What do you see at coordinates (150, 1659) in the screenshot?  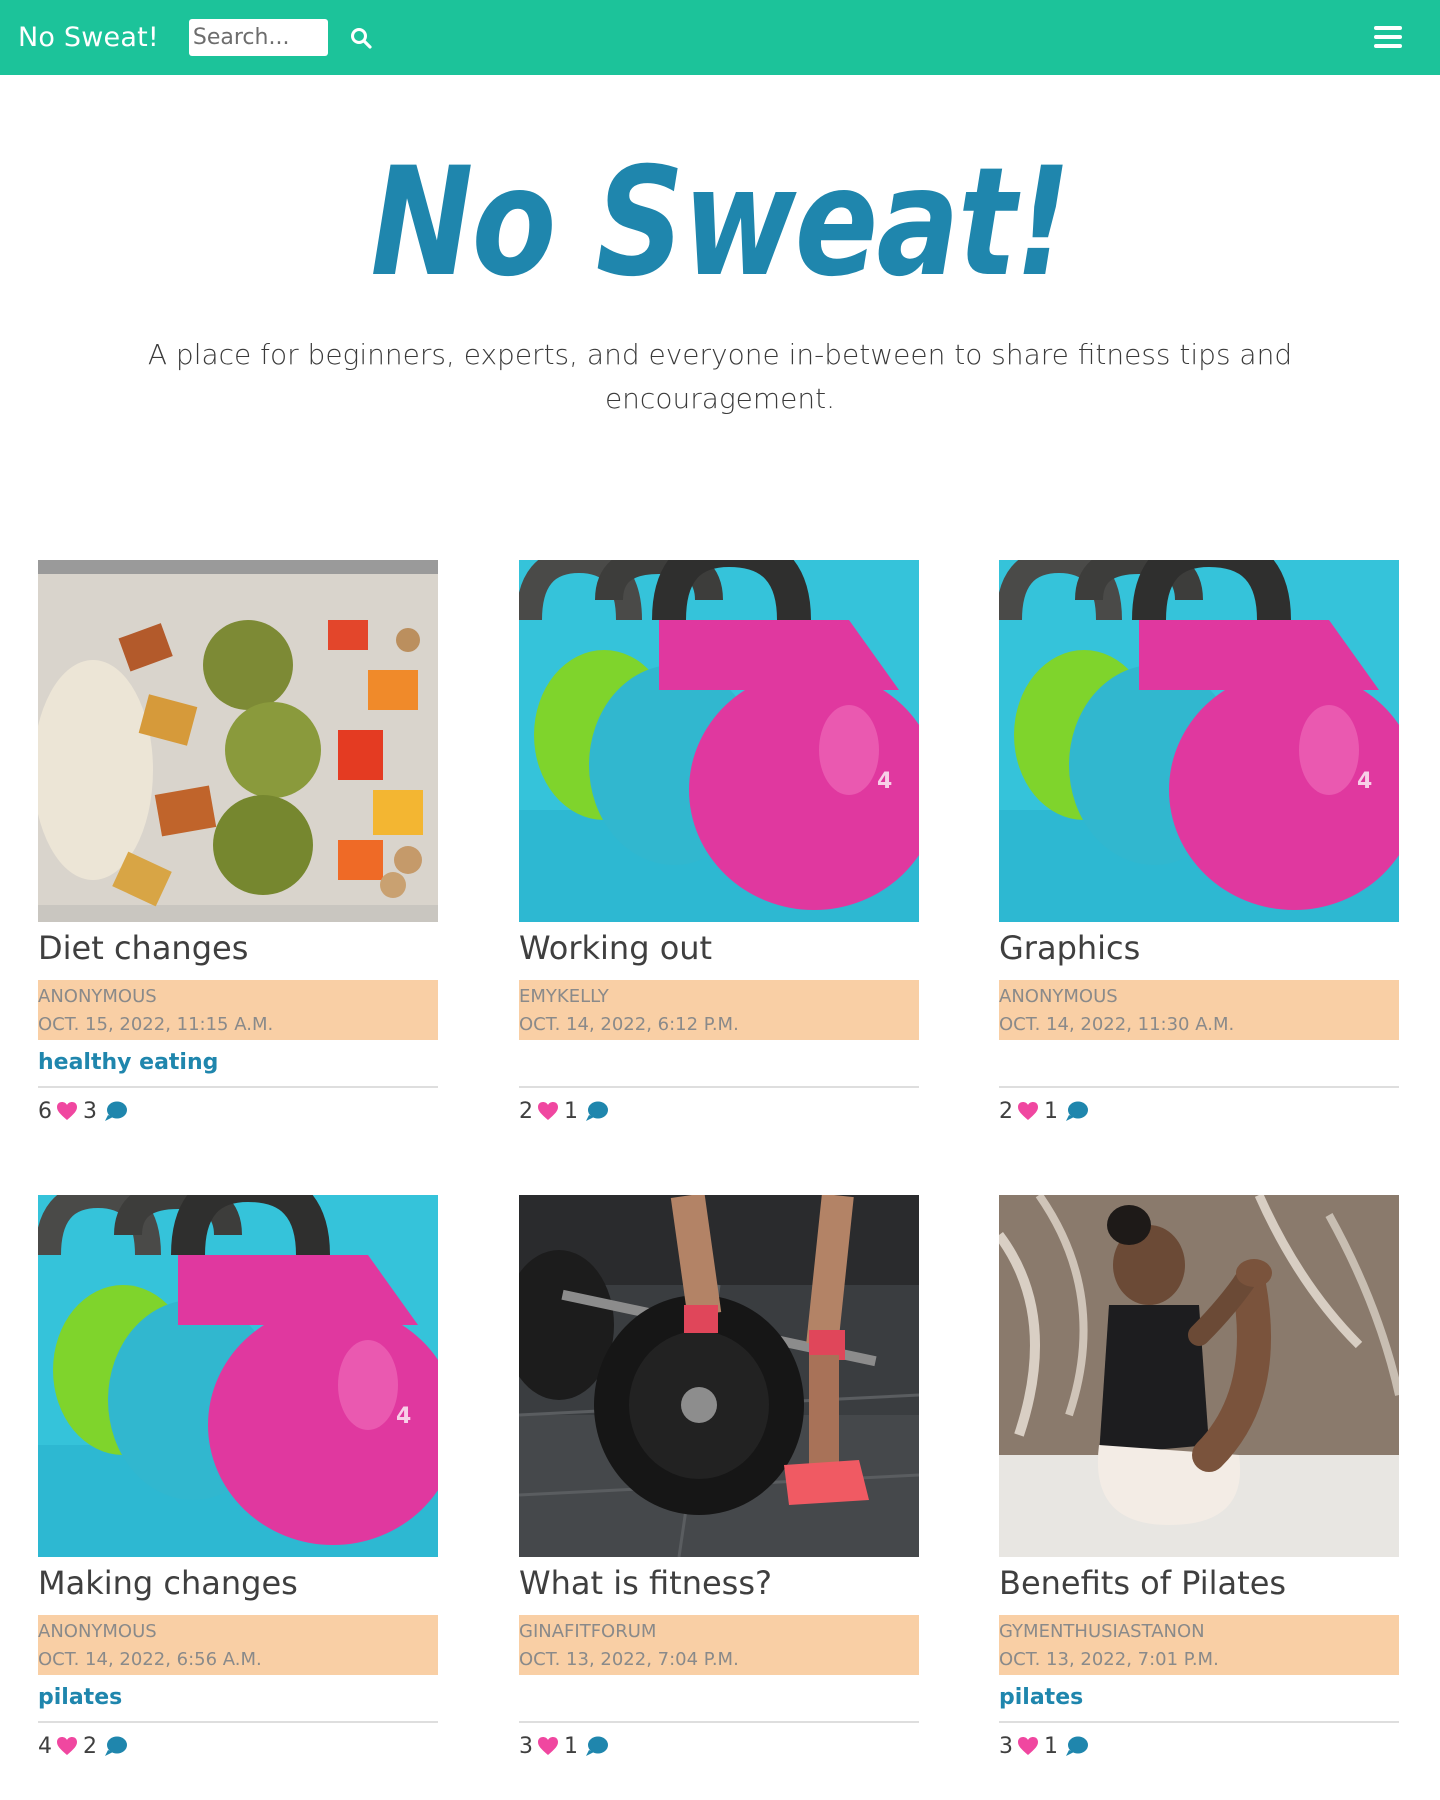 I see `post-date: OCT. 14, 2022, 6:56 A.M.` at bounding box center [150, 1659].